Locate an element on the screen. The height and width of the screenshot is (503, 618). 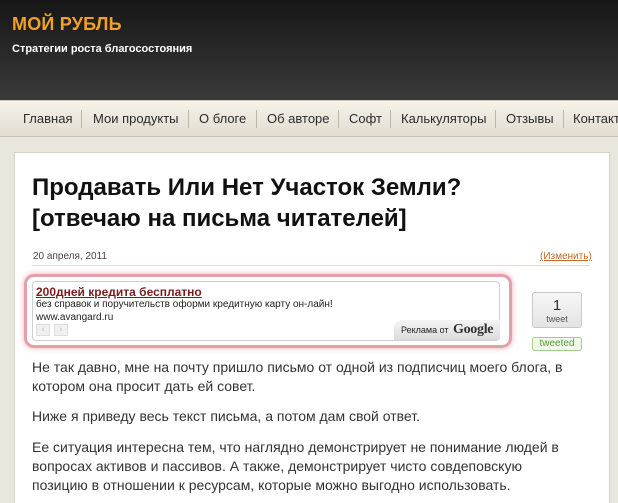
ad-url: www.avangard.ru is located at coordinates (74, 317).